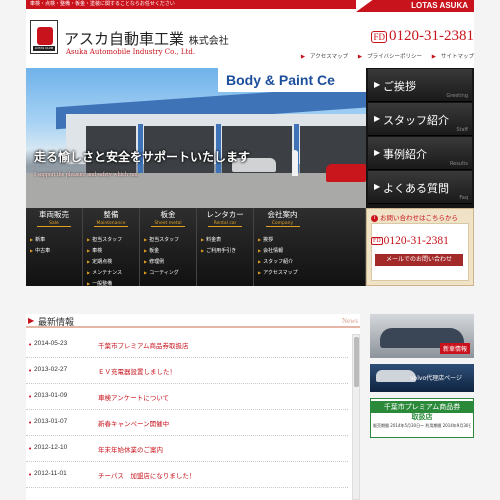 The image size is (500, 500). Describe the element at coordinates (51, 421) in the screenshot. I see `news-date: 2013-01-07` at that location.